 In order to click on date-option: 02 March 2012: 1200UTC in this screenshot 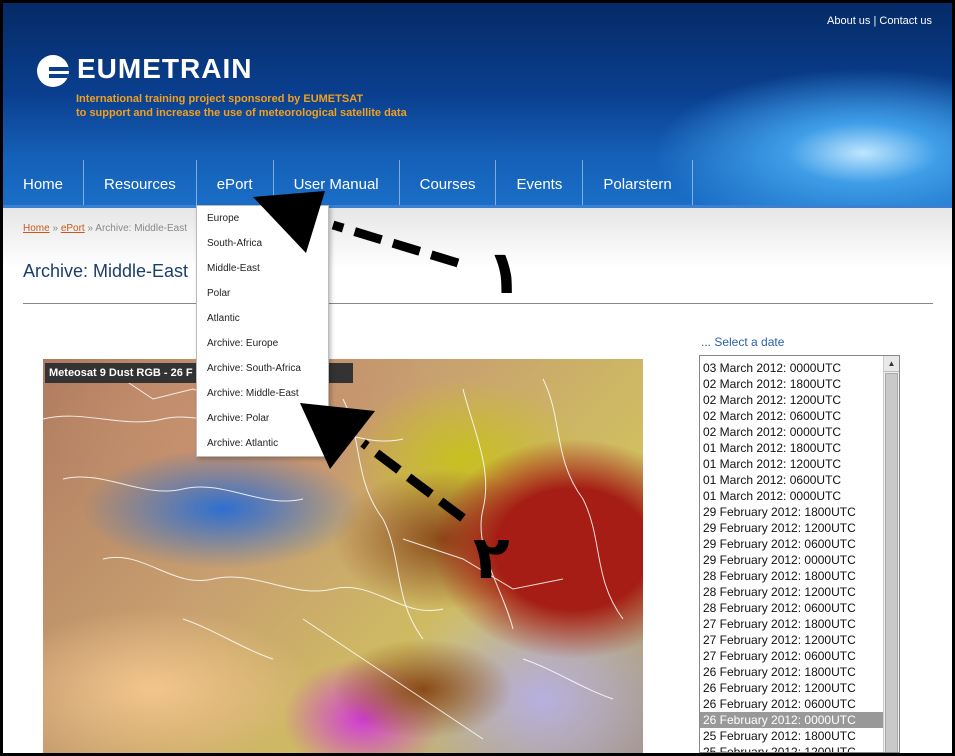, I will do `click(792, 400)`.